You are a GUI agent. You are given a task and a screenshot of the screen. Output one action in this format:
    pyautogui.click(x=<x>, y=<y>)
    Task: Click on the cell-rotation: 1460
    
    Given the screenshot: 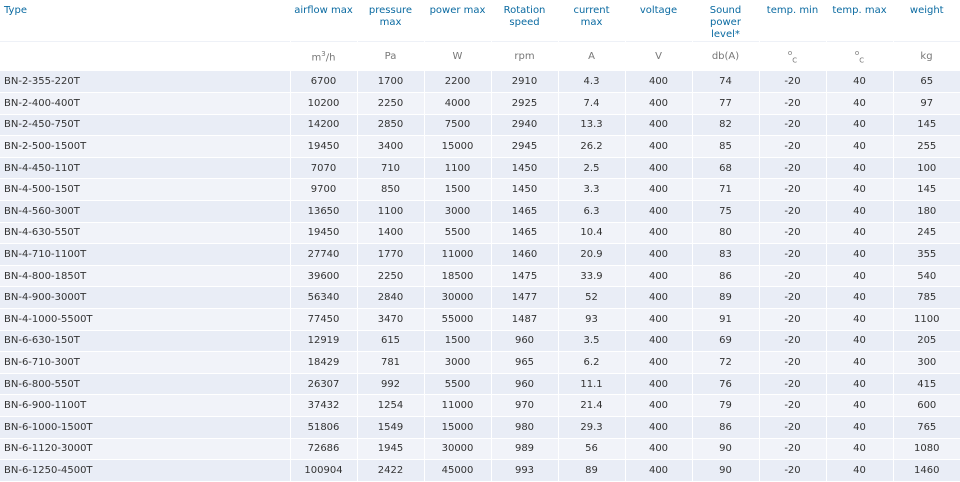 What is the action you would take?
    pyautogui.click(x=524, y=254)
    